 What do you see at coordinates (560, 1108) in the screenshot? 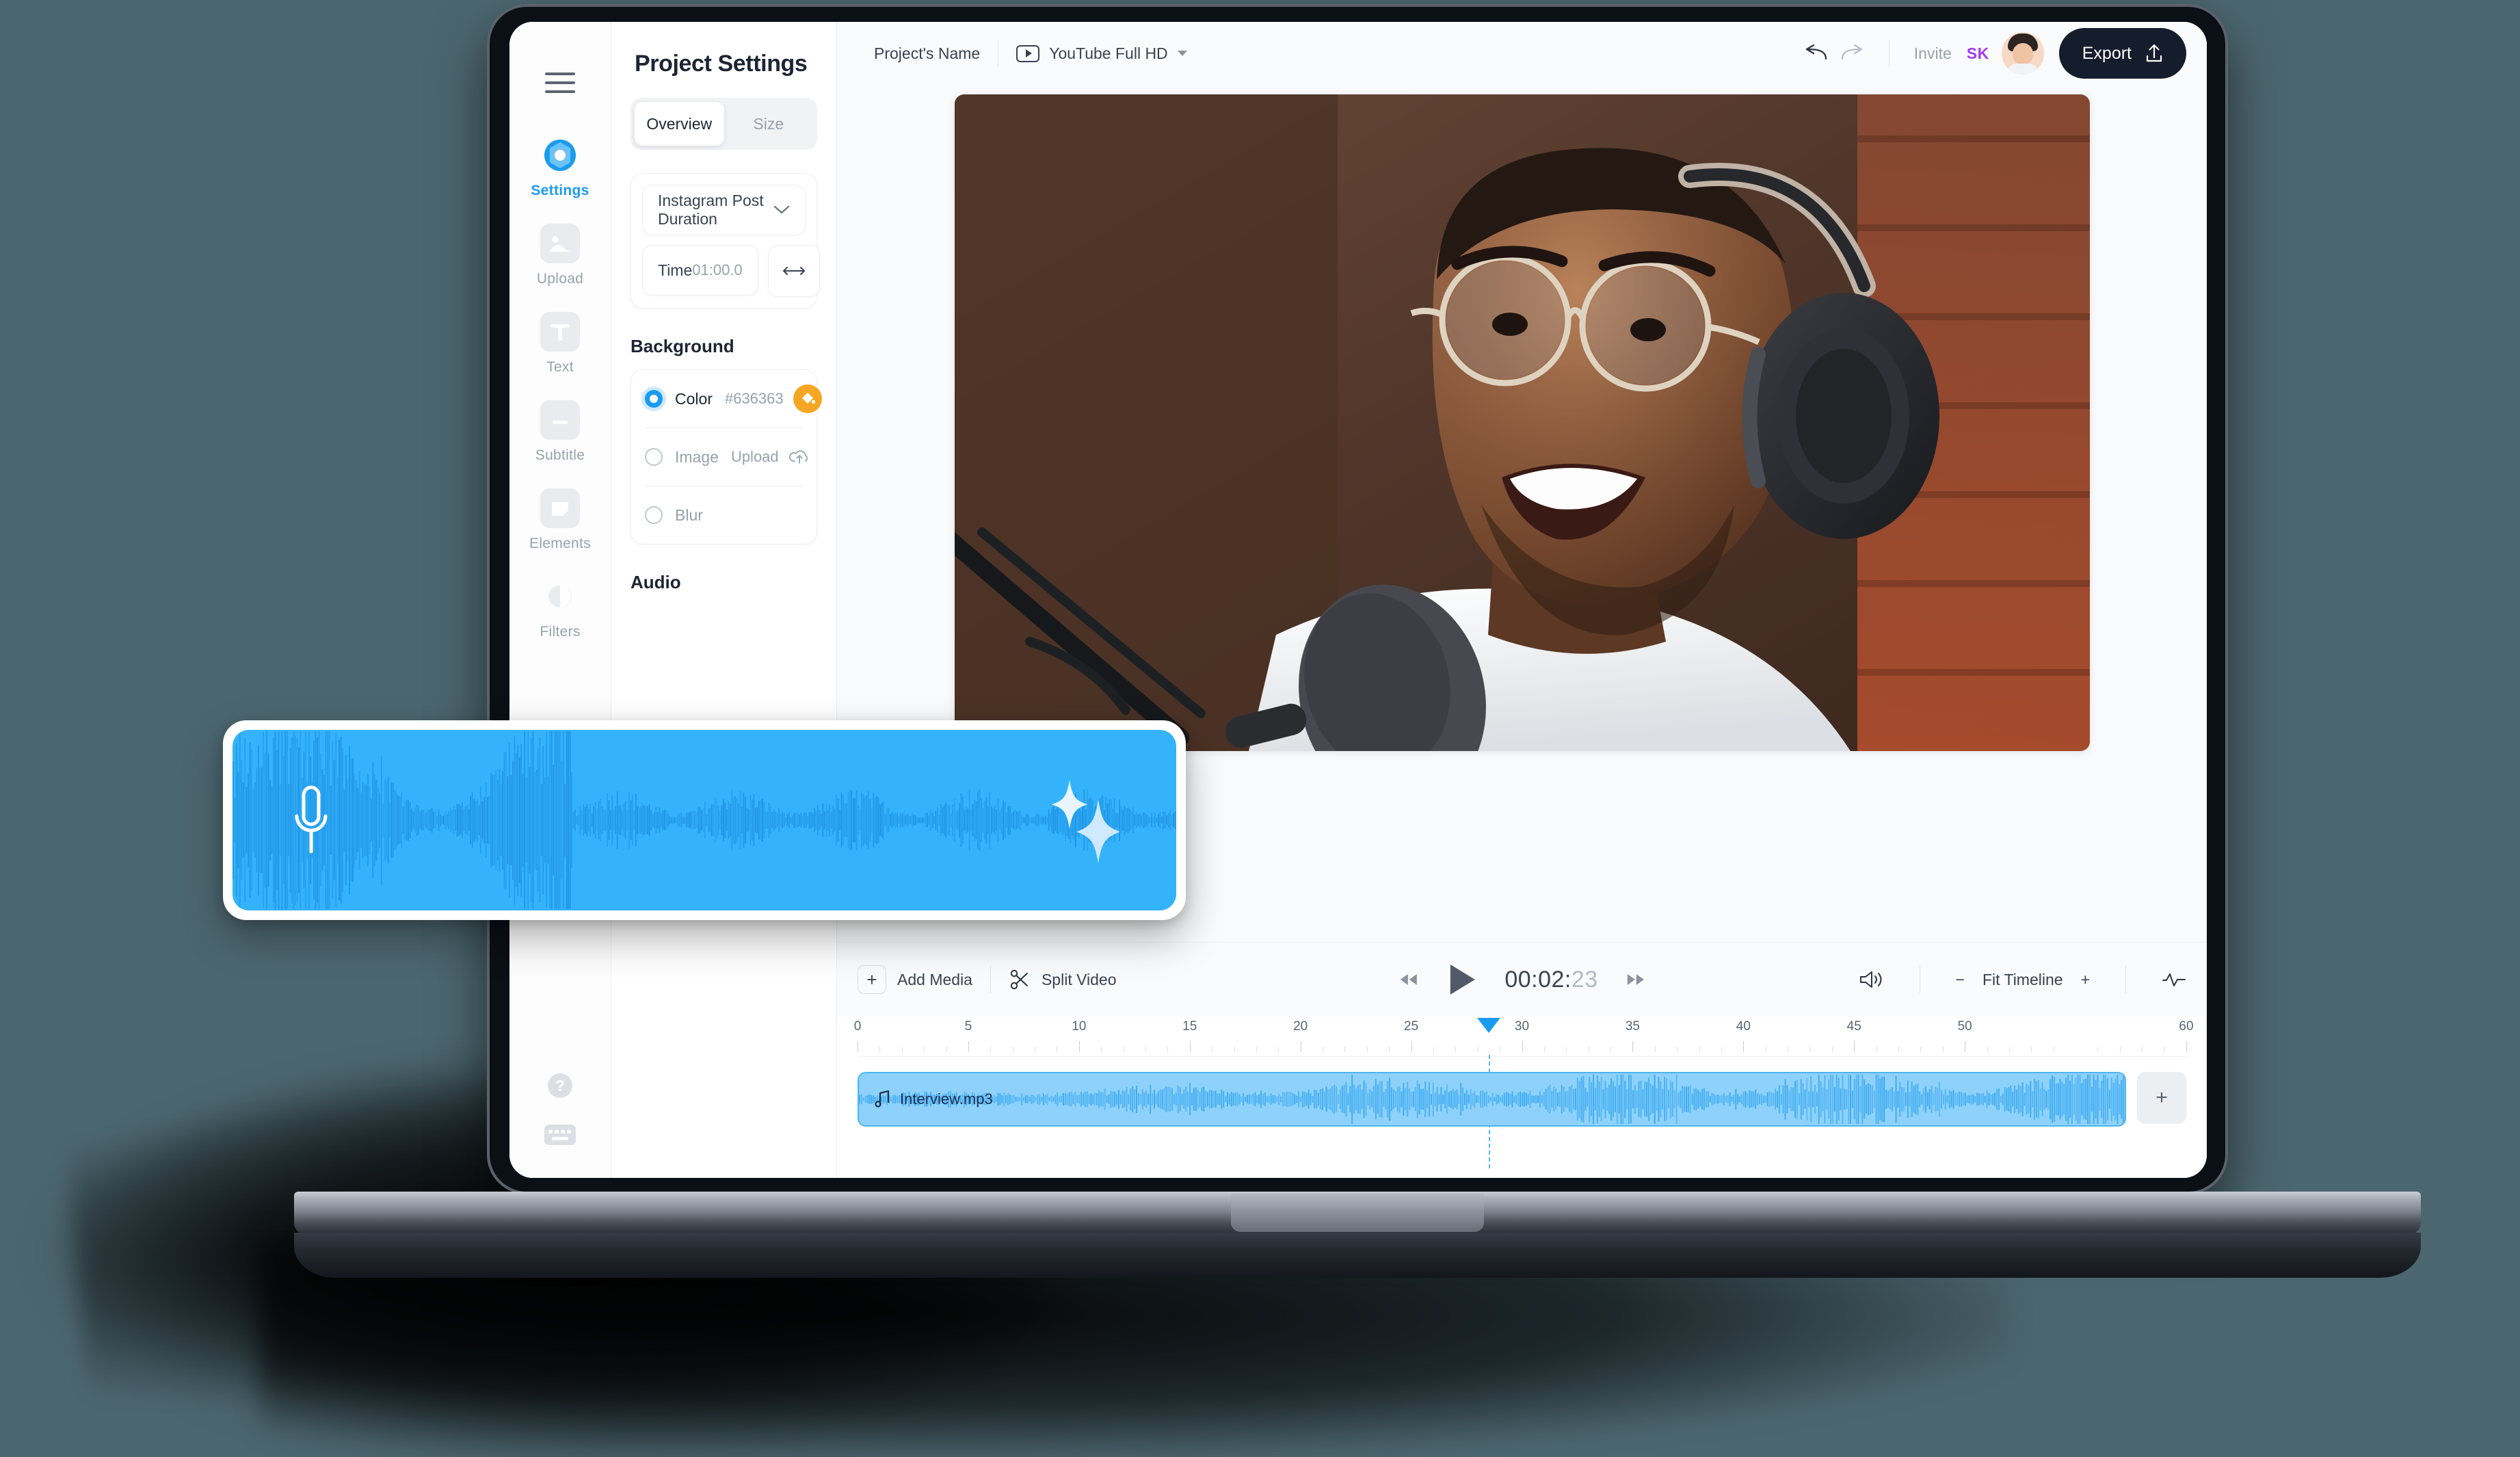
I see `rail-bottom-actions: ?` at bounding box center [560, 1108].